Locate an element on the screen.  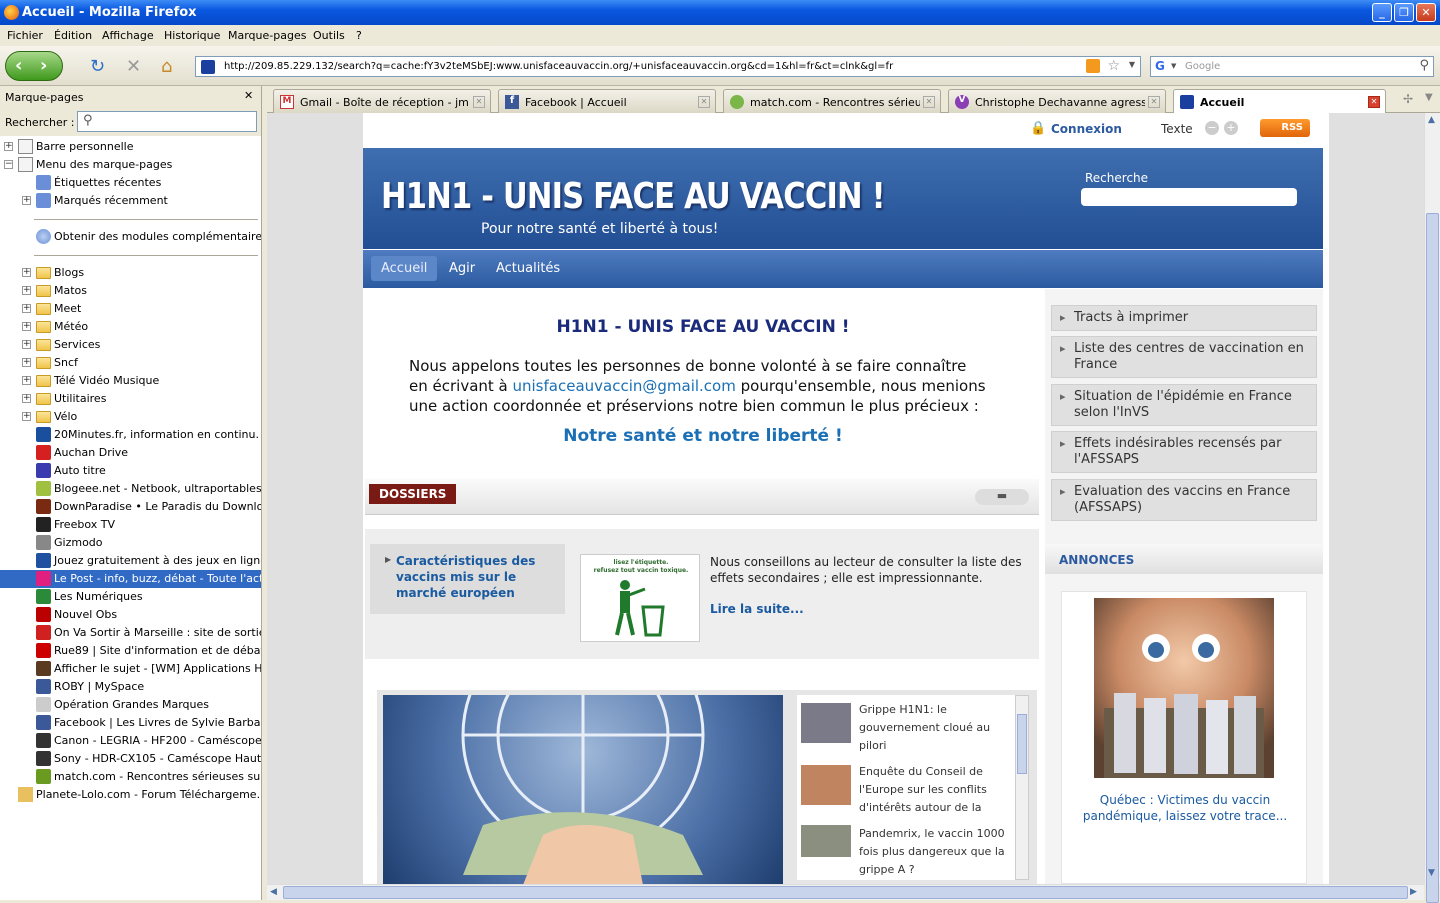
tab-facebook: f Facebook | Accueil ✕ is located at coordinates (607, 101).